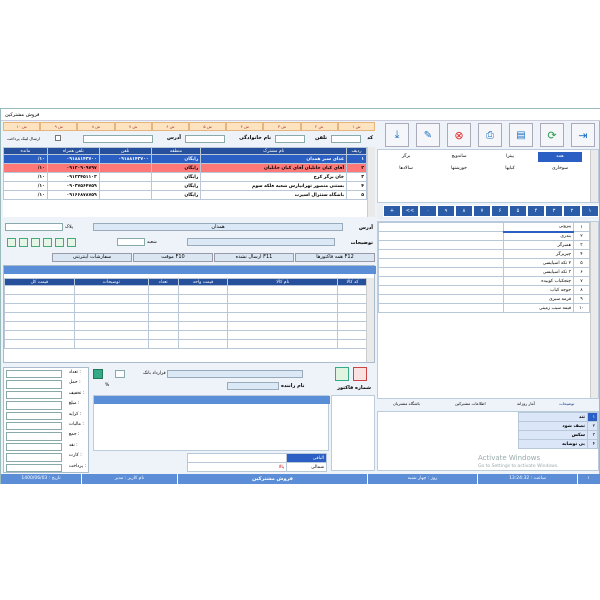 Image resolution: width=600 pixels, height=600 pixels. What do you see at coordinates (560, 169) in the screenshot?
I see `category-fried: سوخاری` at bounding box center [560, 169].